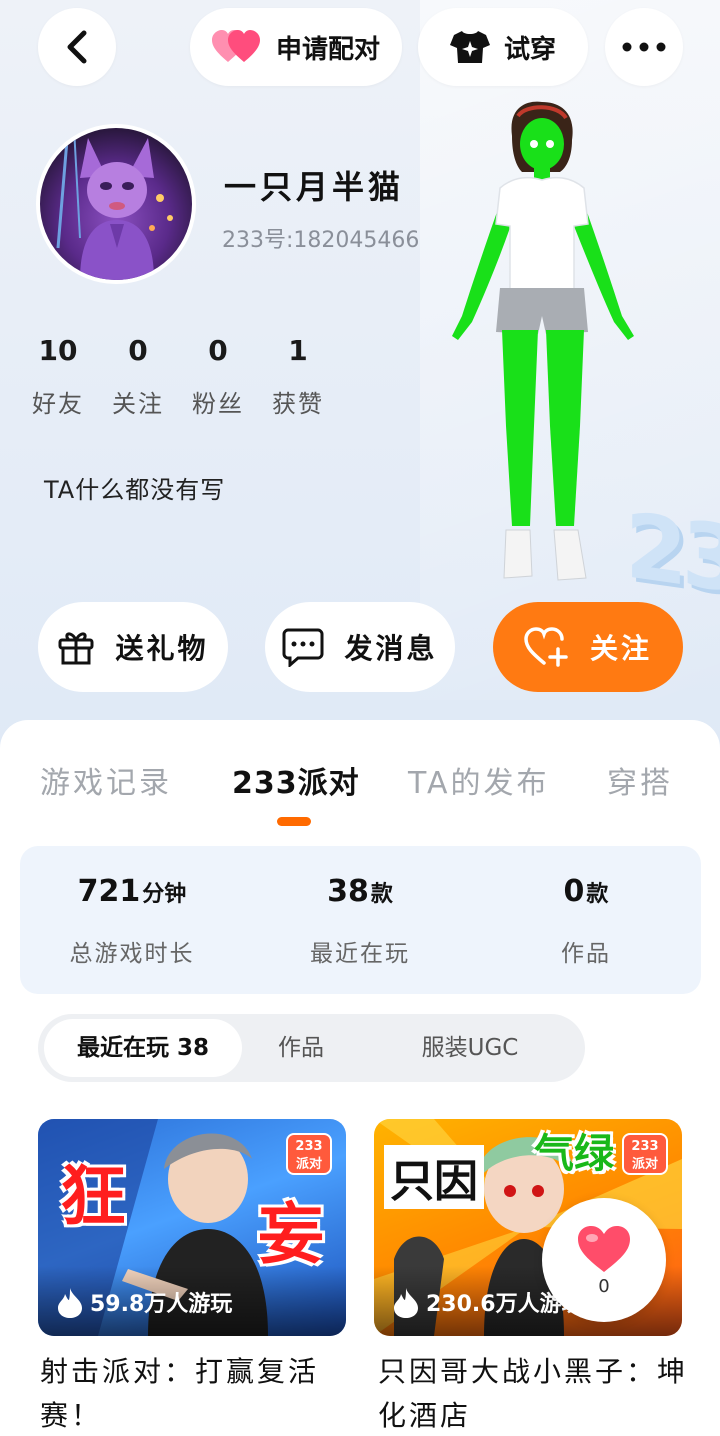 The width and height of the screenshot is (720, 1436). What do you see at coordinates (143, 1048) in the screenshot?
I see `segment-recent-playing: 最近在玩 38` at bounding box center [143, 1048].